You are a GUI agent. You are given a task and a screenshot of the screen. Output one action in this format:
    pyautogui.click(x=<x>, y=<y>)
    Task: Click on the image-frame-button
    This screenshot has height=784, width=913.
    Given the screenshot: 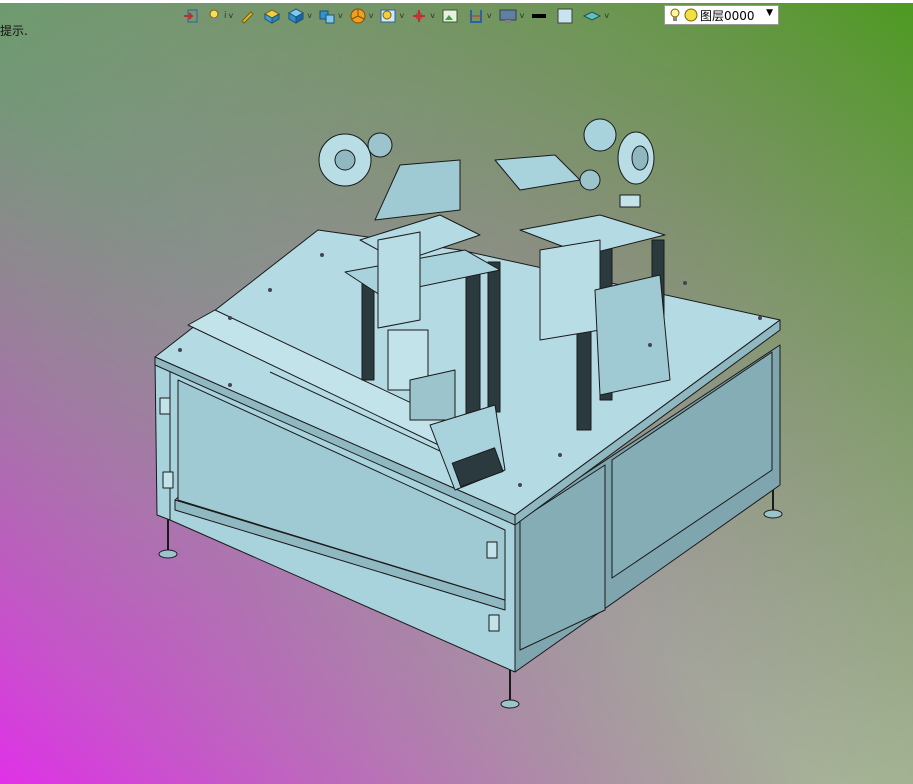 What is the action you would take?
    pyautogui.click(x=450, y=16)
    